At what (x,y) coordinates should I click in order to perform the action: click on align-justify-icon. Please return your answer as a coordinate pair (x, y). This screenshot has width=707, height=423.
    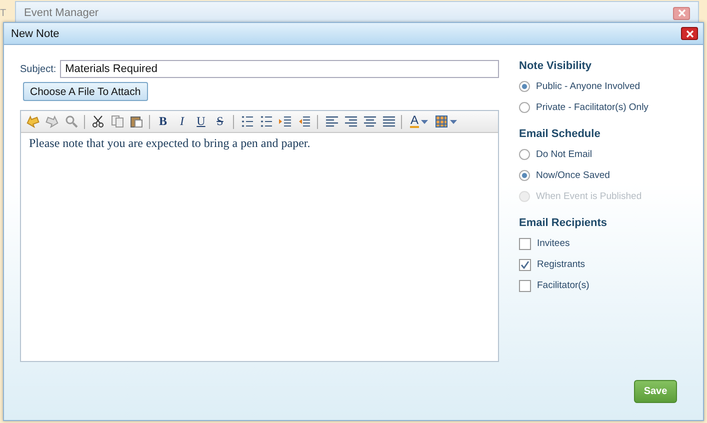
    Looking at the image, I should click on (388, 122).